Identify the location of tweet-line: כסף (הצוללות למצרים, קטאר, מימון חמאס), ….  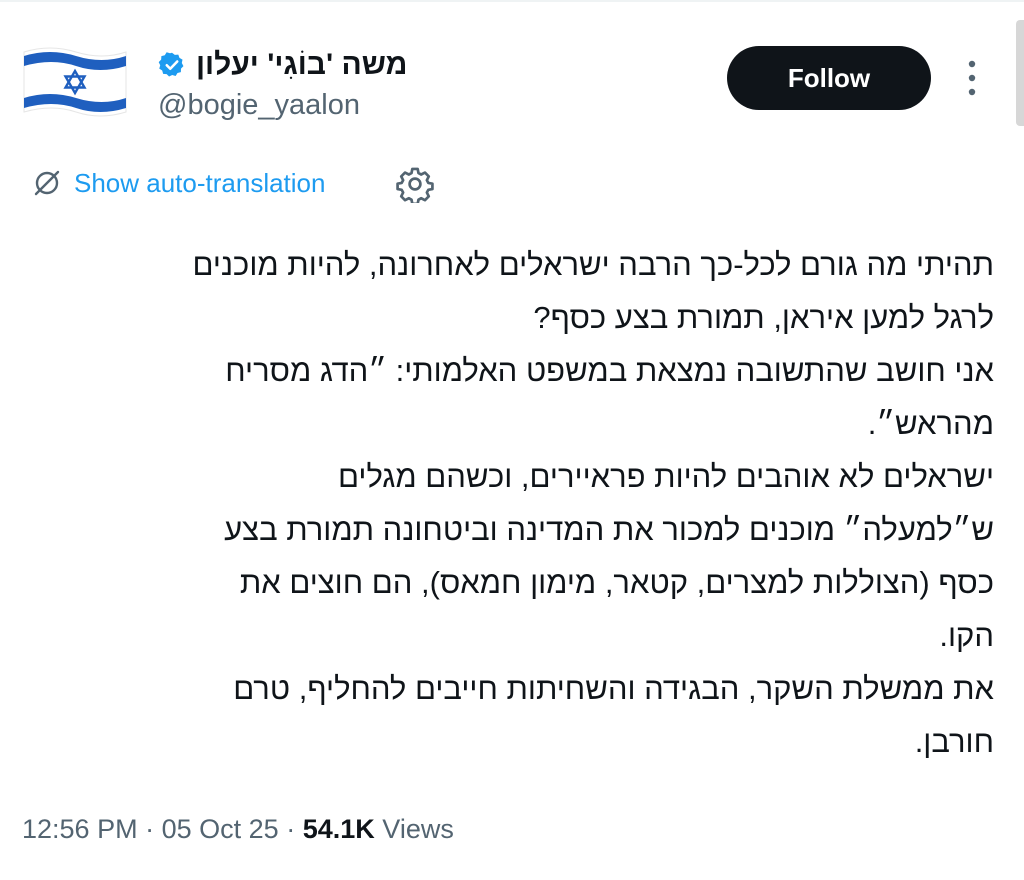
(616, 582).